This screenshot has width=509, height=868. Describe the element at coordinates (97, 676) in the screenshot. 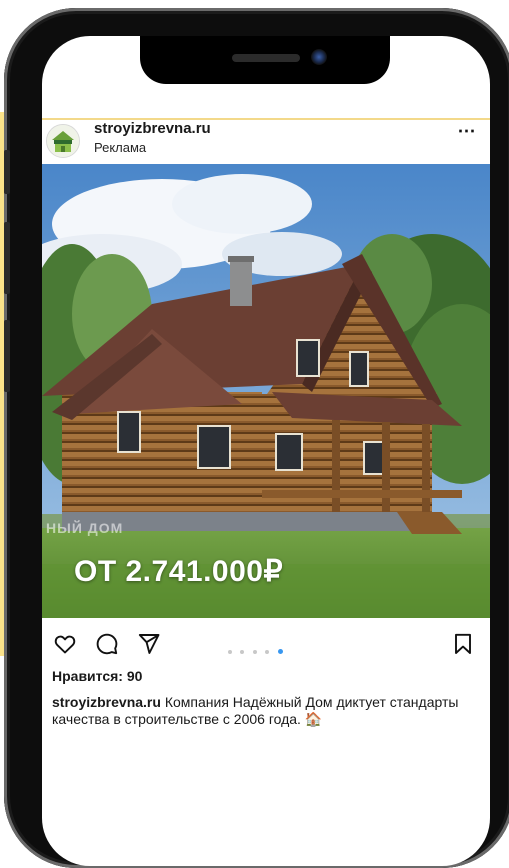

I see `likes-count: Нравится: 90` at that location.